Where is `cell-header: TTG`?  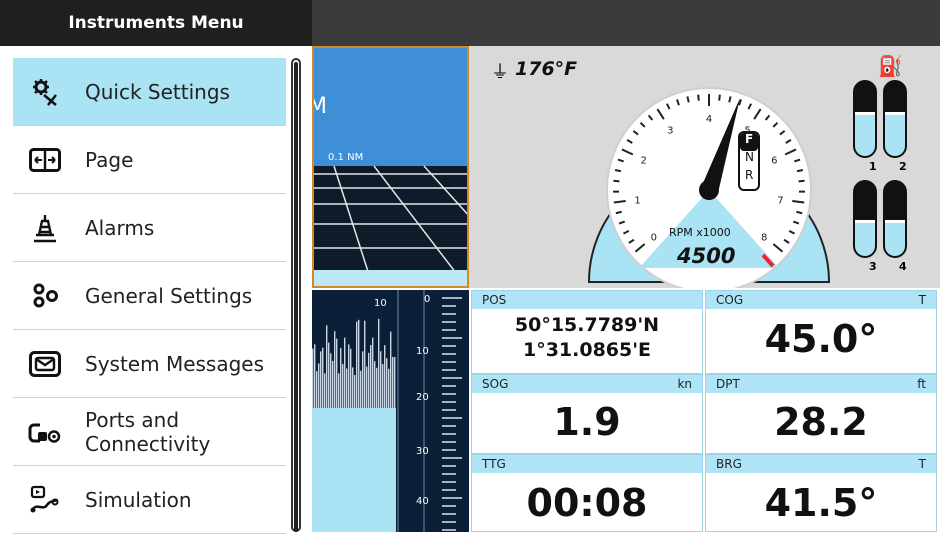
cell-header: TTG is located at coordinates (587, 464).